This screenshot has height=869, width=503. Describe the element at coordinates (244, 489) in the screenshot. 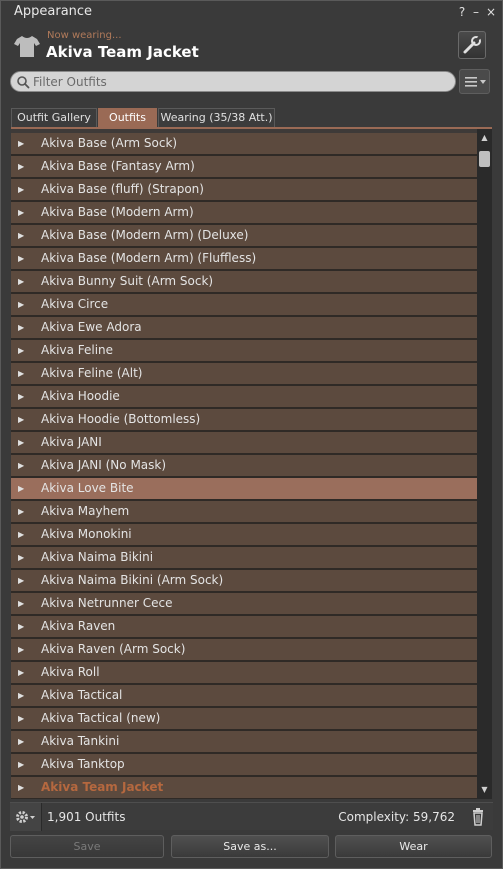

I see `outfit-row: ▶ Akiva Love Bite` at that location.